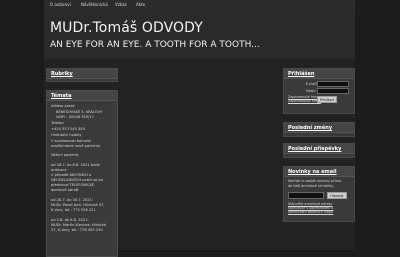 Image resolution: width=400 pixels, height=257 pixels. I want to click on text-line: Telefon, so click(57, 123).